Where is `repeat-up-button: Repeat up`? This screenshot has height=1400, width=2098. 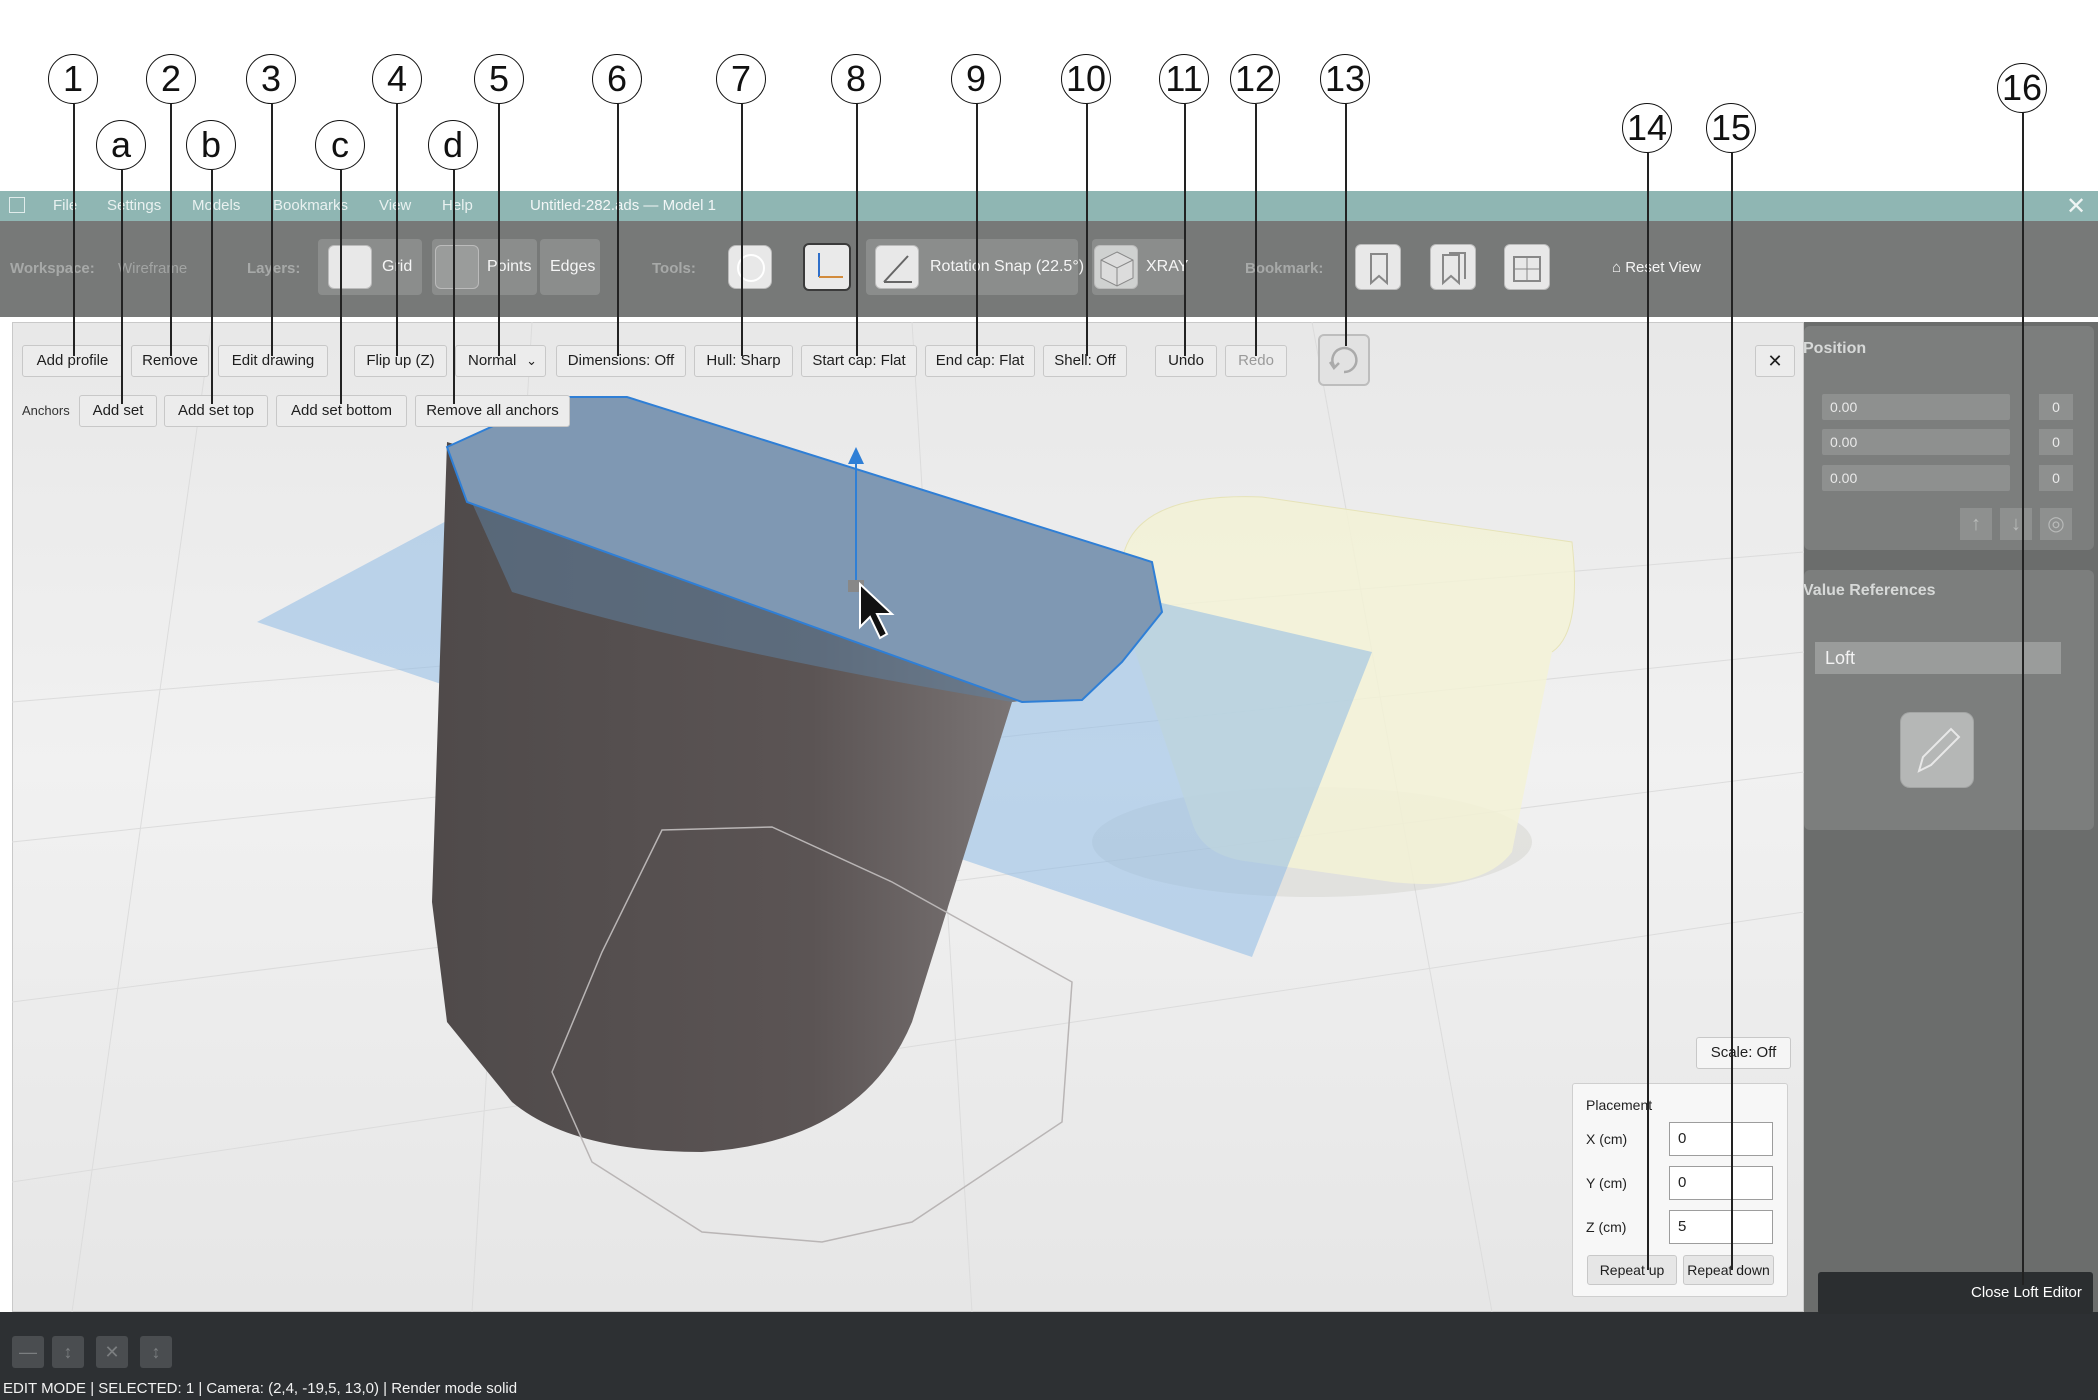
repeat-up-button: Repeat up is located at coordinates (1632, 1270).